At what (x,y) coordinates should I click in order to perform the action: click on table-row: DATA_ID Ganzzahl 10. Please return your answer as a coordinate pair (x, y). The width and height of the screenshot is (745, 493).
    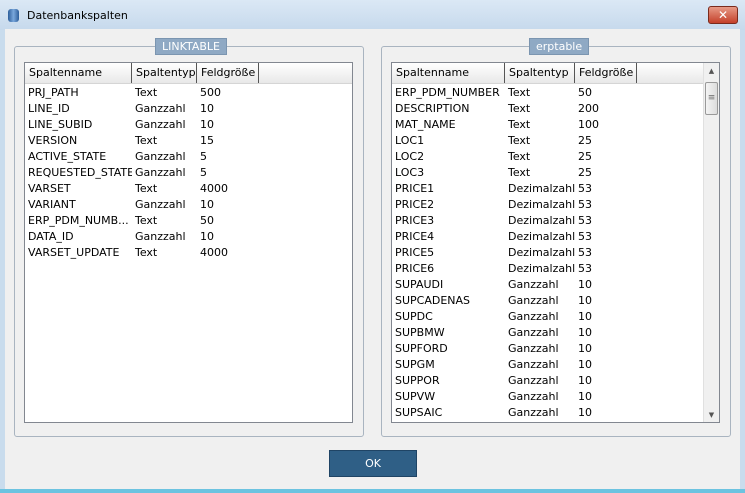
    Looking at the image, I should click on (188, 237).